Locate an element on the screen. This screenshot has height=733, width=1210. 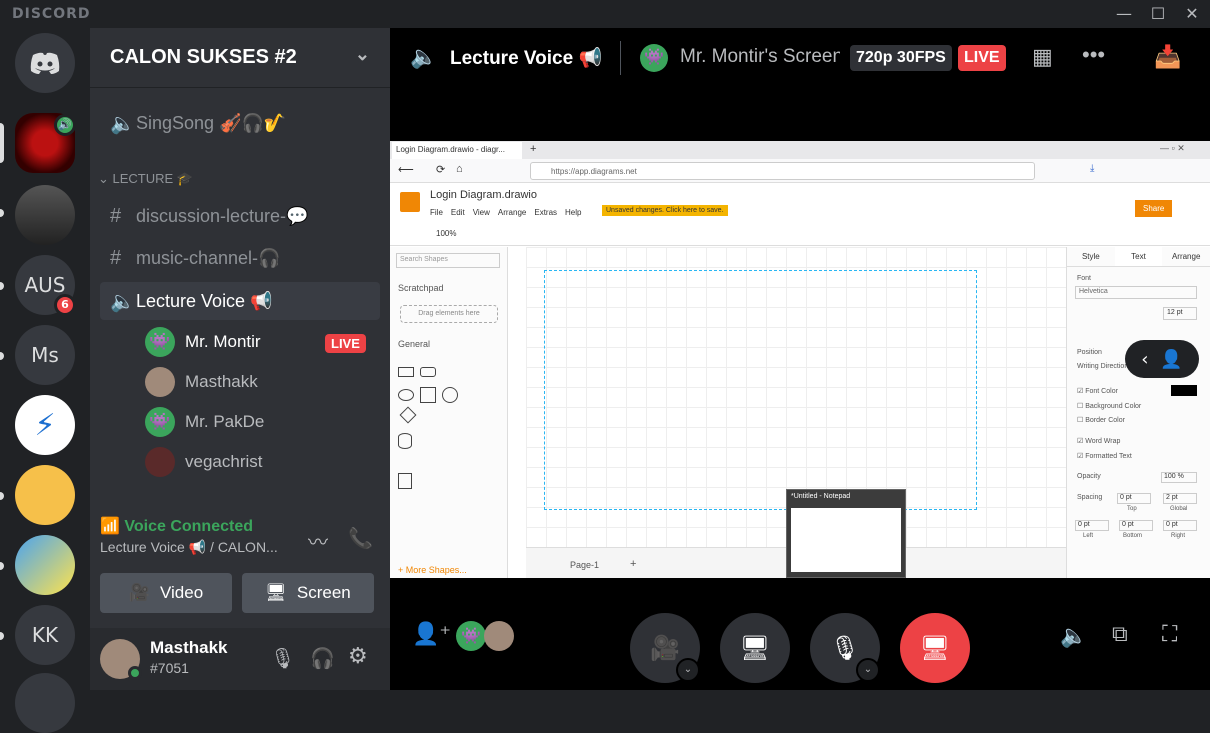
spacing-bottom-input: 0 pt is located at coordinates (1136, 525).